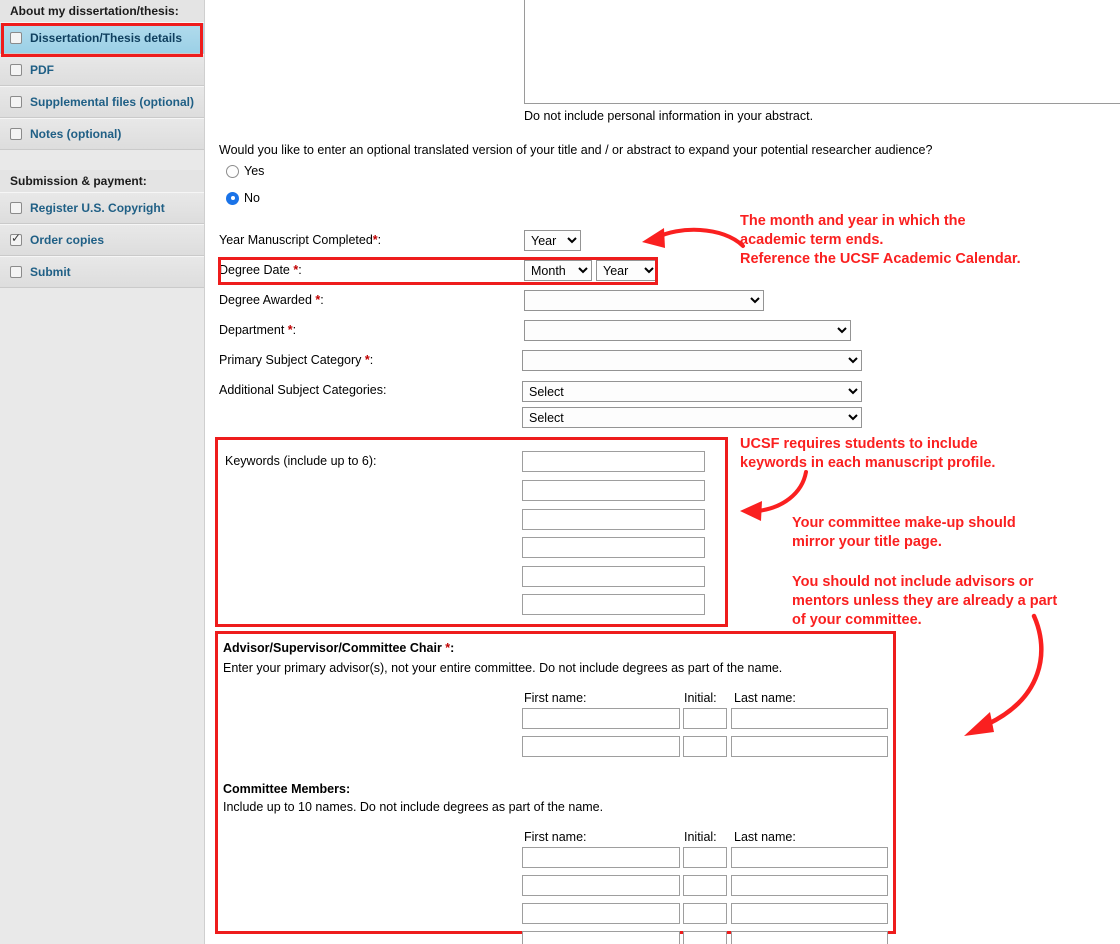 The image size is (1120, 944). Describe the element at coordinates (76, 134) in the screenshot. I see `sidebar-item-label: Notes (optional)` at that location.